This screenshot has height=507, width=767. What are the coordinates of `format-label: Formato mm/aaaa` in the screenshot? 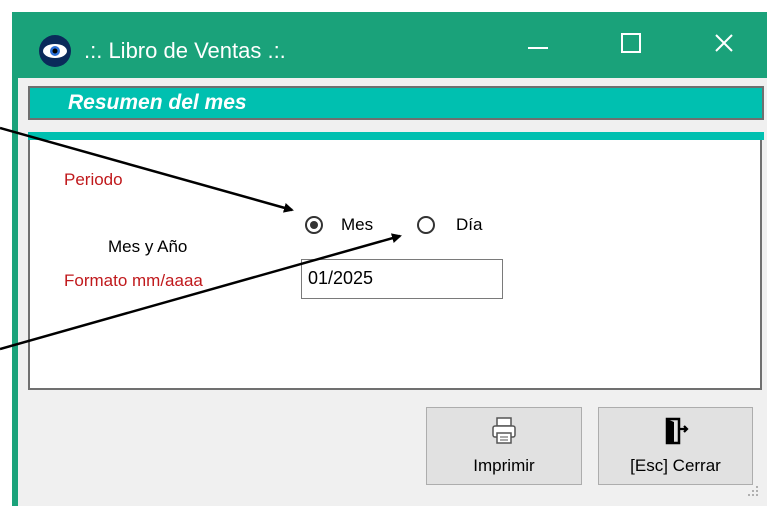 It's located at (133, 280).